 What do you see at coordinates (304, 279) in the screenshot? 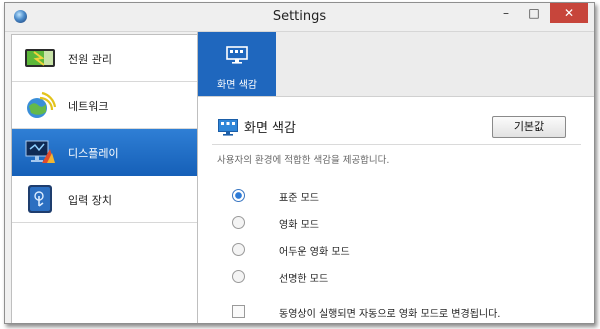
I see `radio-label: 선명한 모드` at bounding box center [304, 279].